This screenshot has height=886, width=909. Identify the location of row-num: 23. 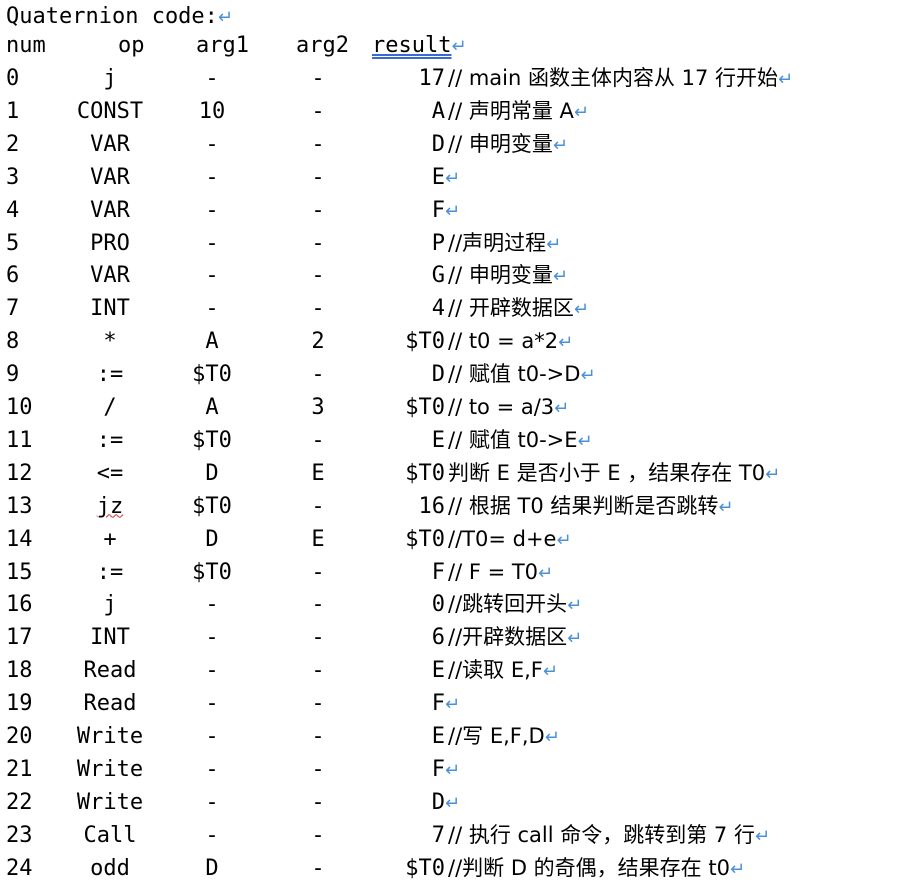
(19, 835).